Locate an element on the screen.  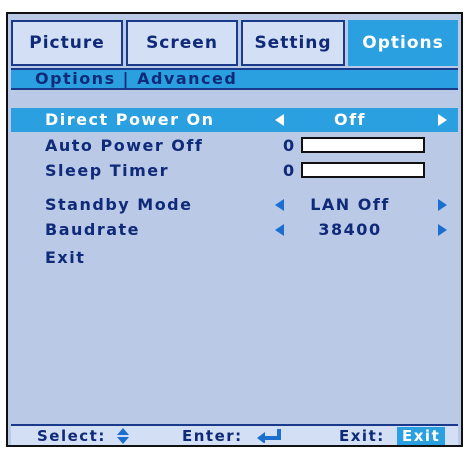
section-title: Options | Advanced is located at coordinates (136, 78).